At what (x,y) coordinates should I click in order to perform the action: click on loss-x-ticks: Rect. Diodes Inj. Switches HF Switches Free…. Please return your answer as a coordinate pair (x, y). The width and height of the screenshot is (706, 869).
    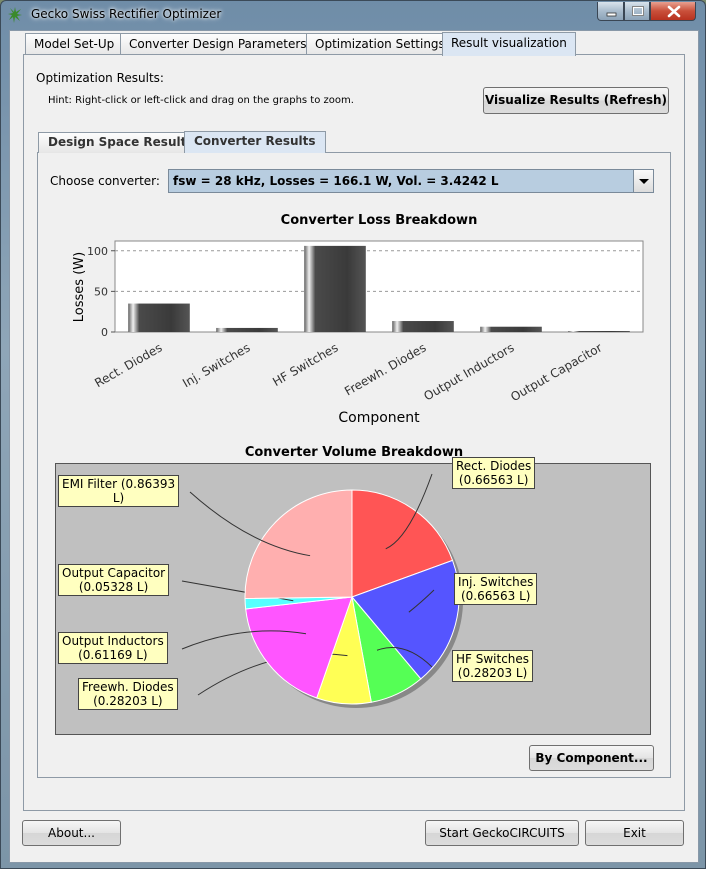
    Looking at the image, I should click on (348, 372).